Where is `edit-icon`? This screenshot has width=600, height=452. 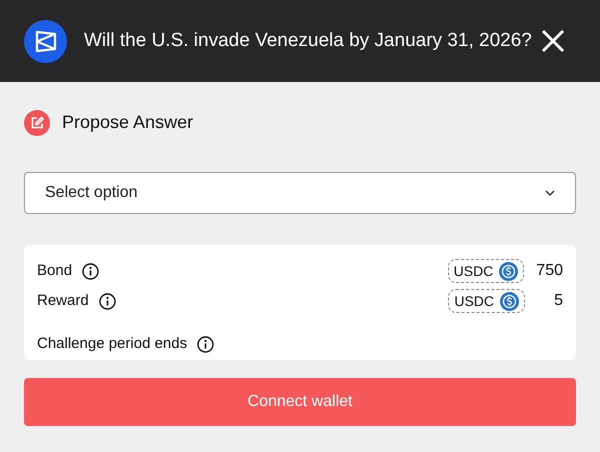
edit-icon is located at coordinates (37, 123).